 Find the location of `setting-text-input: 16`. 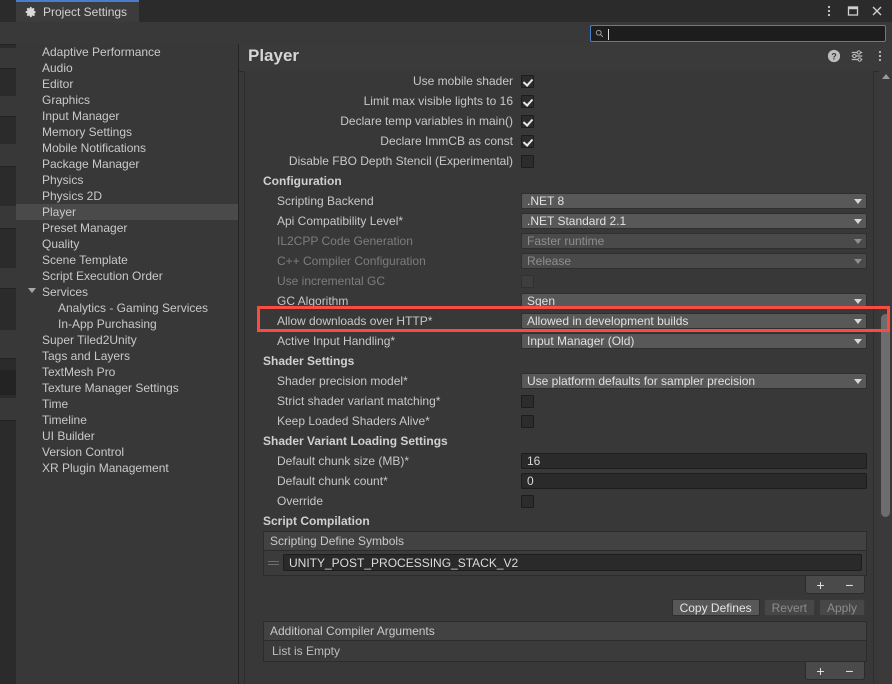

setting-text-input: 16 is located at coordinates (694, 461).